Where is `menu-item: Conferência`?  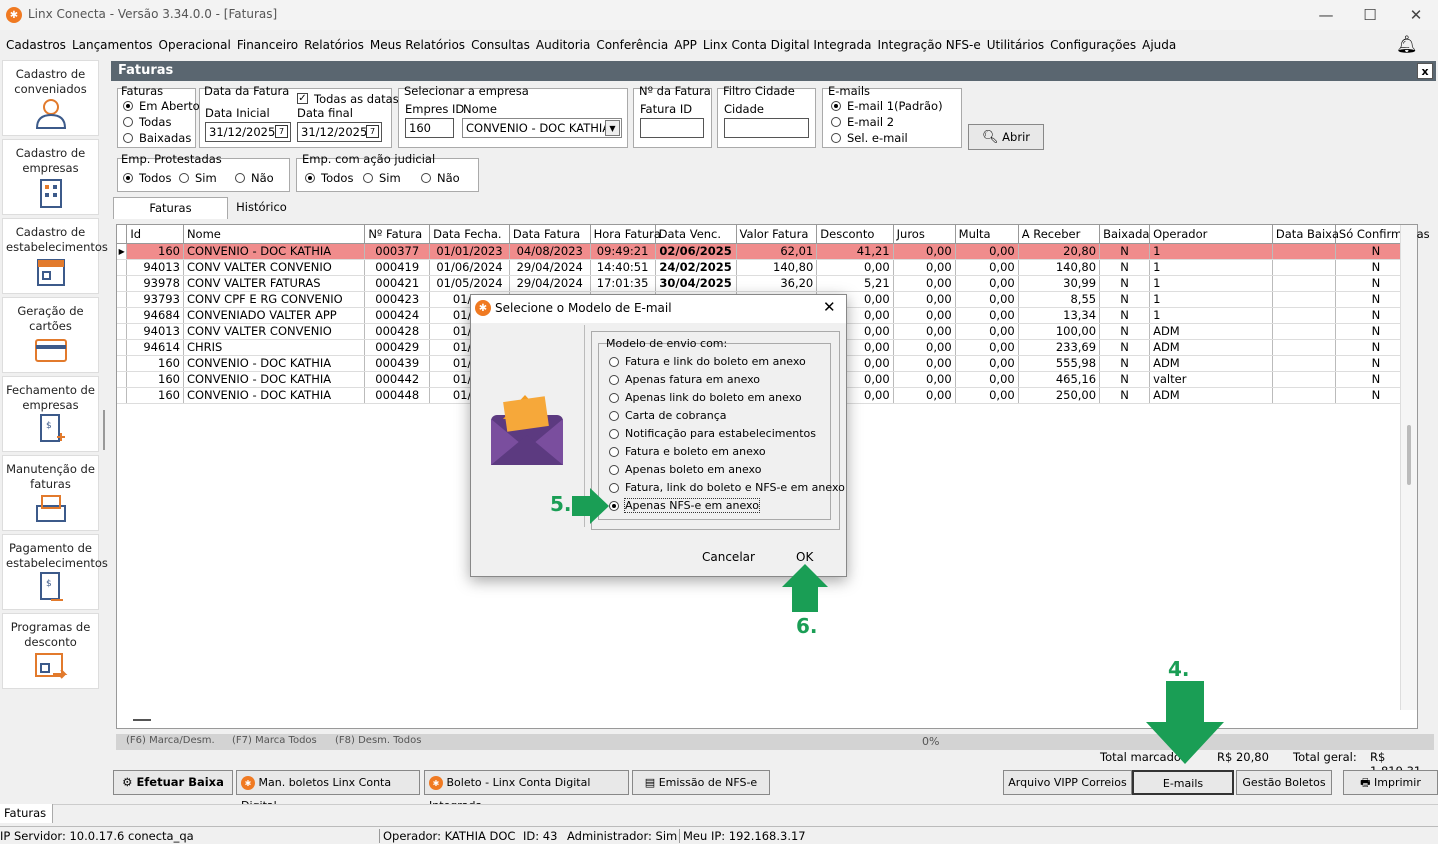 menu-item: Conferência is located at coordinates (632, 45).